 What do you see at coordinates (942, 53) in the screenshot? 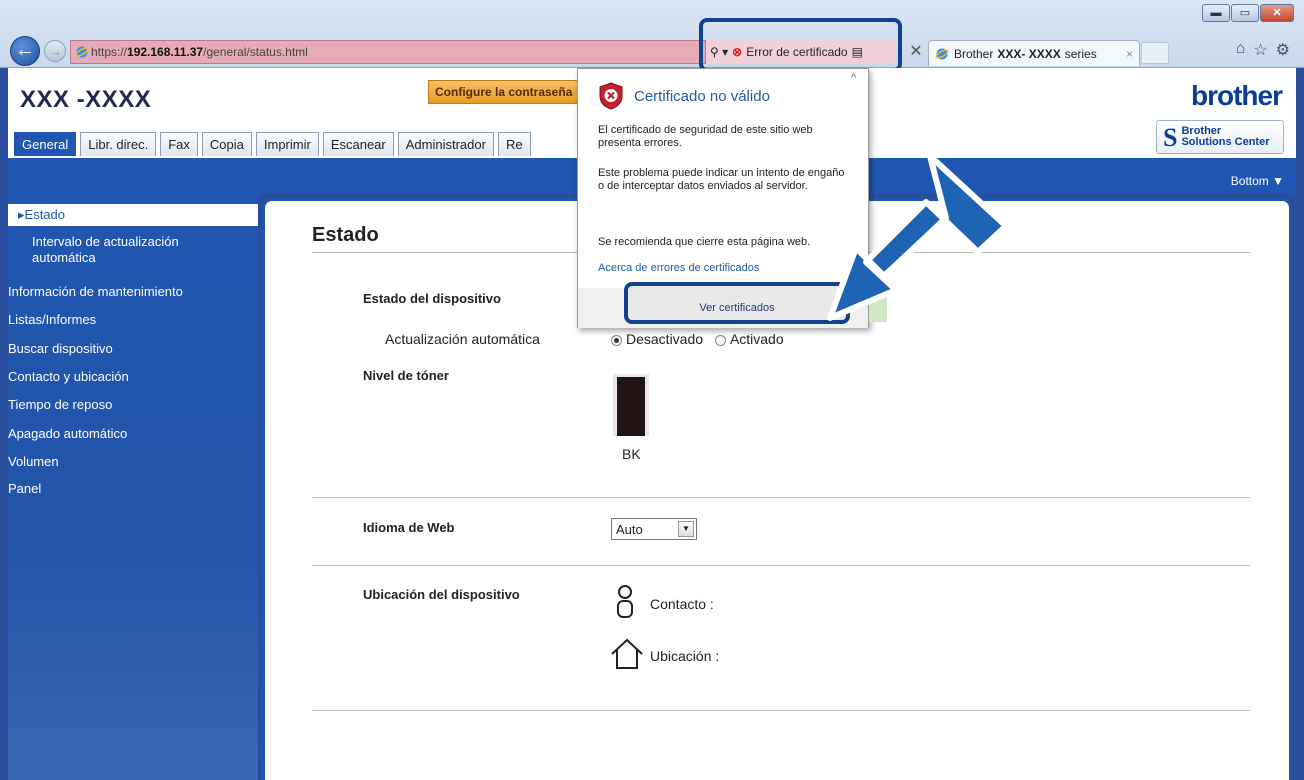
I see `ie-tab-icon` at bounding box center [942, 53].